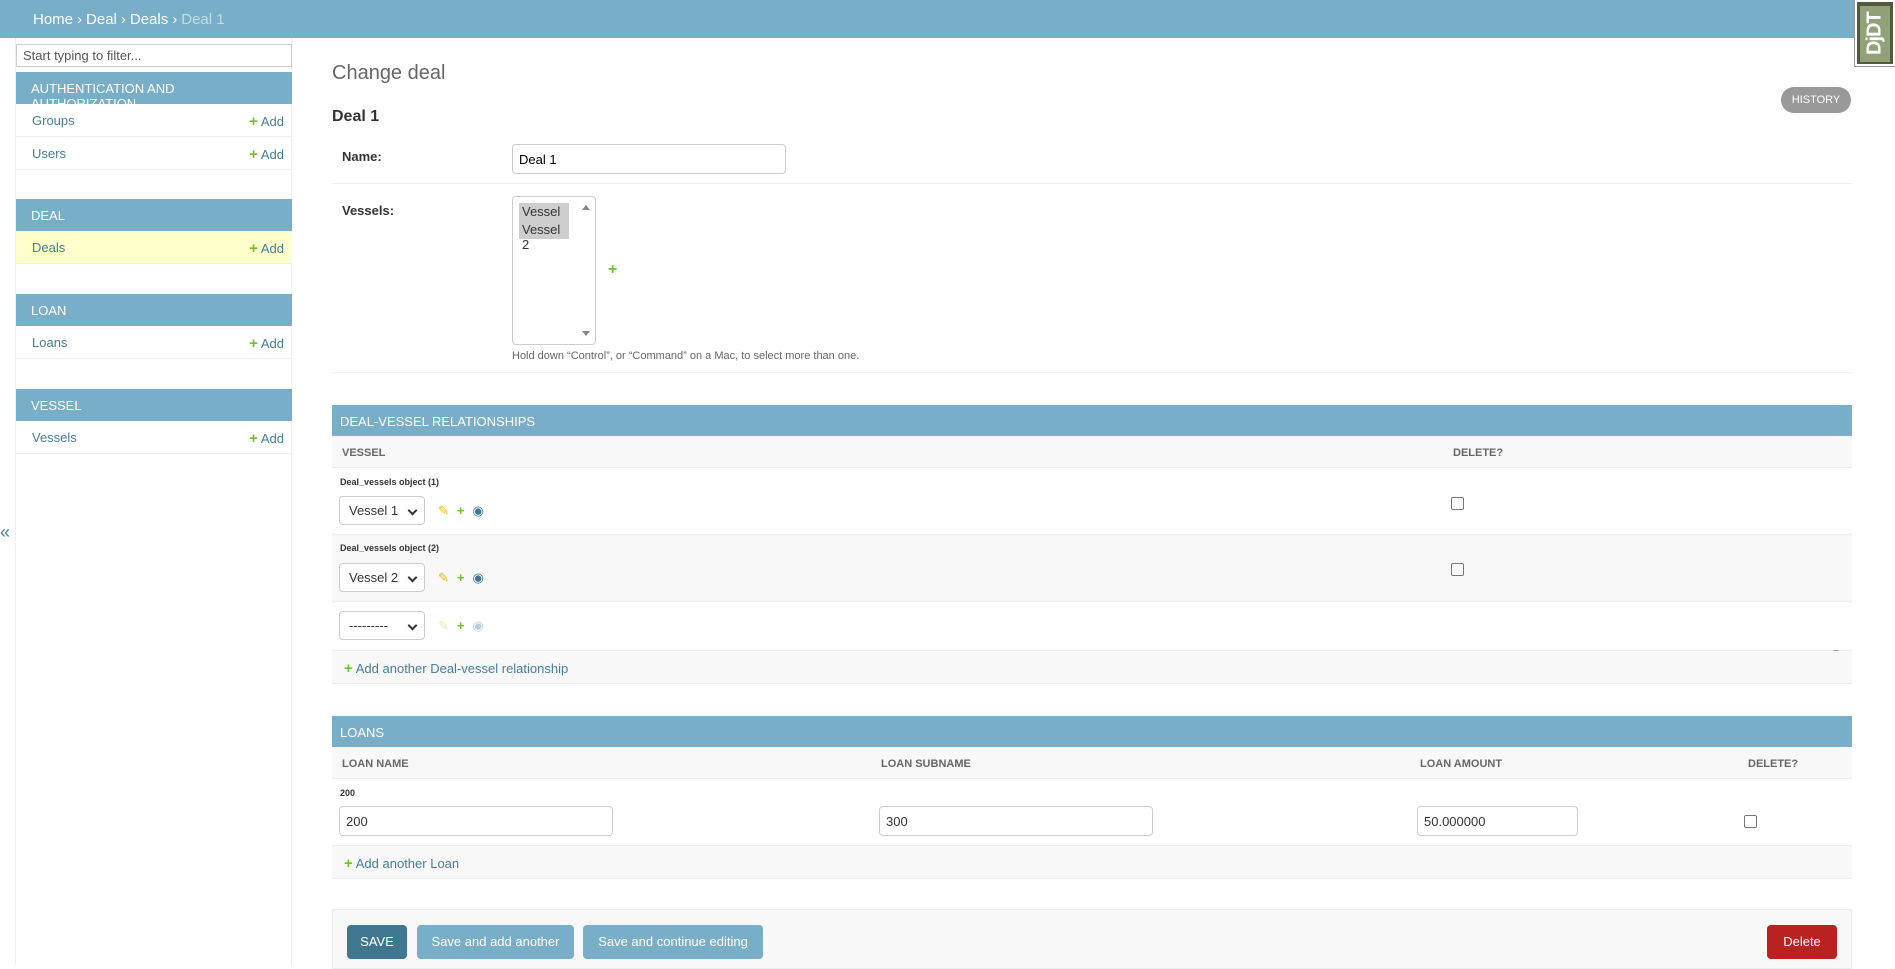  Describe the element at coordinates (154, 153) in the screenshot. I see `sidebar-item-users: Users + Add` at that location.